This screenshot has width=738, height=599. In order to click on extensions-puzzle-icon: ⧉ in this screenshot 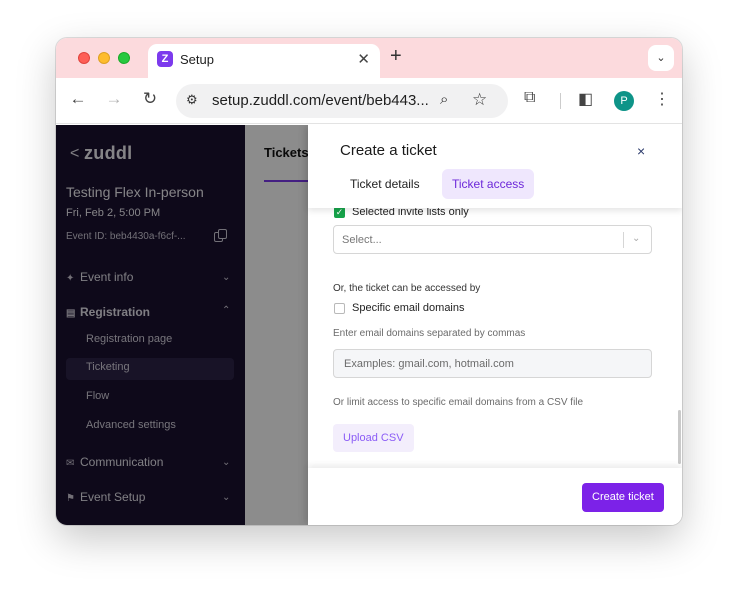, I will do `click(529, 98)`.